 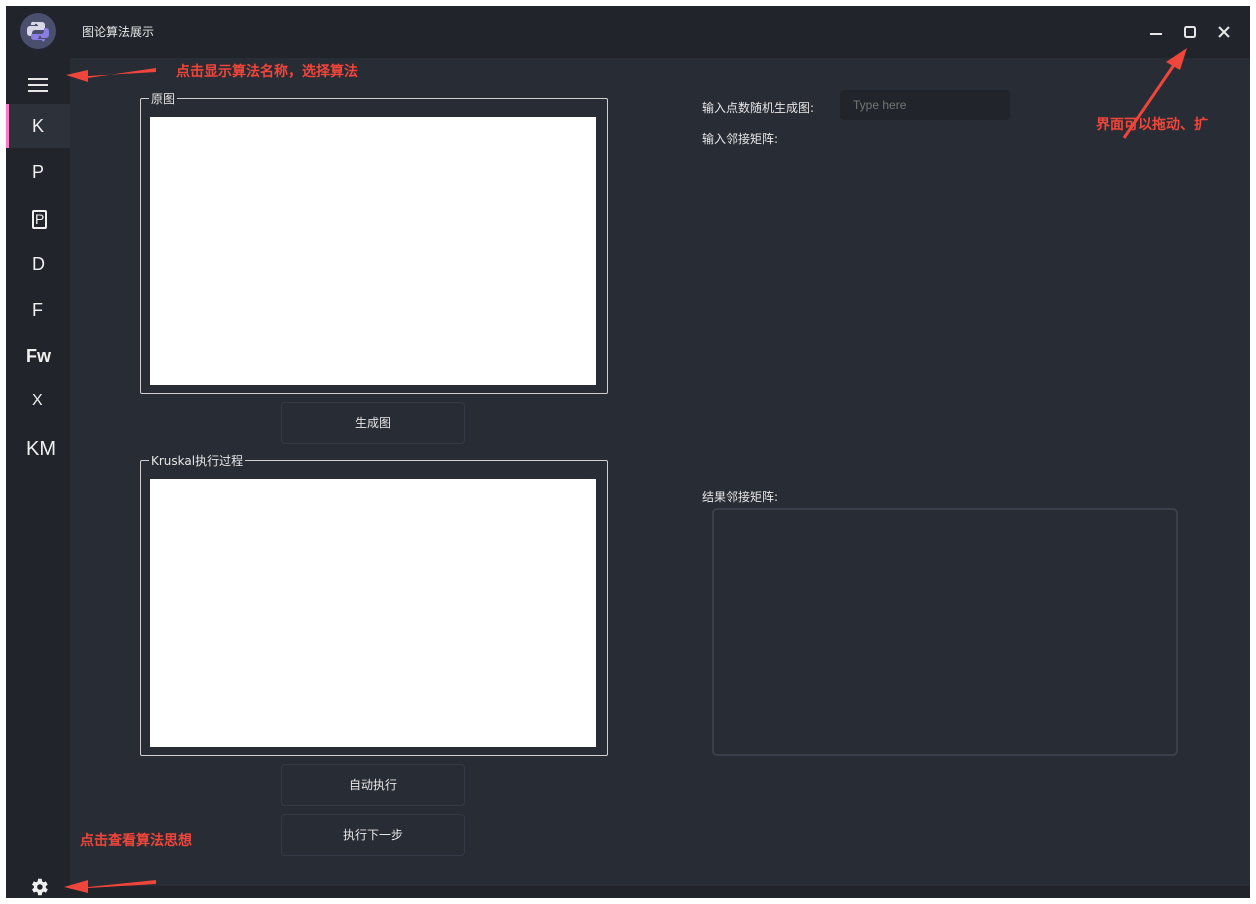 What do you see at coordinates (136, 841) in the screenshot?
I see `settings-annotation: 点击查看算法思想` at bounding box center [136, 841].